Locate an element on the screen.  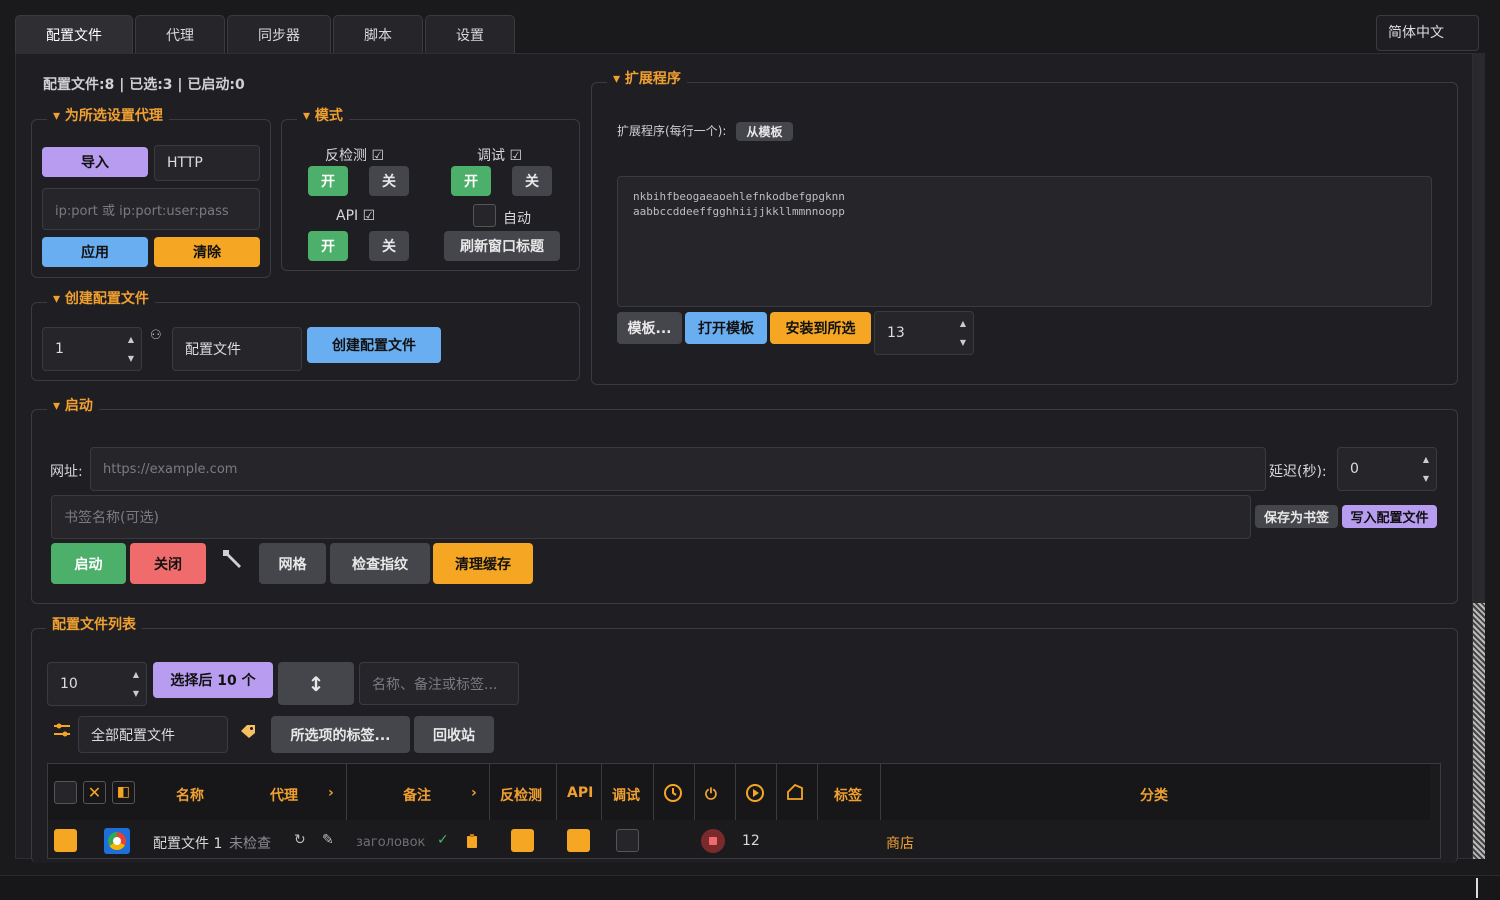
text-cursor is located at coordinates (1477, 888).